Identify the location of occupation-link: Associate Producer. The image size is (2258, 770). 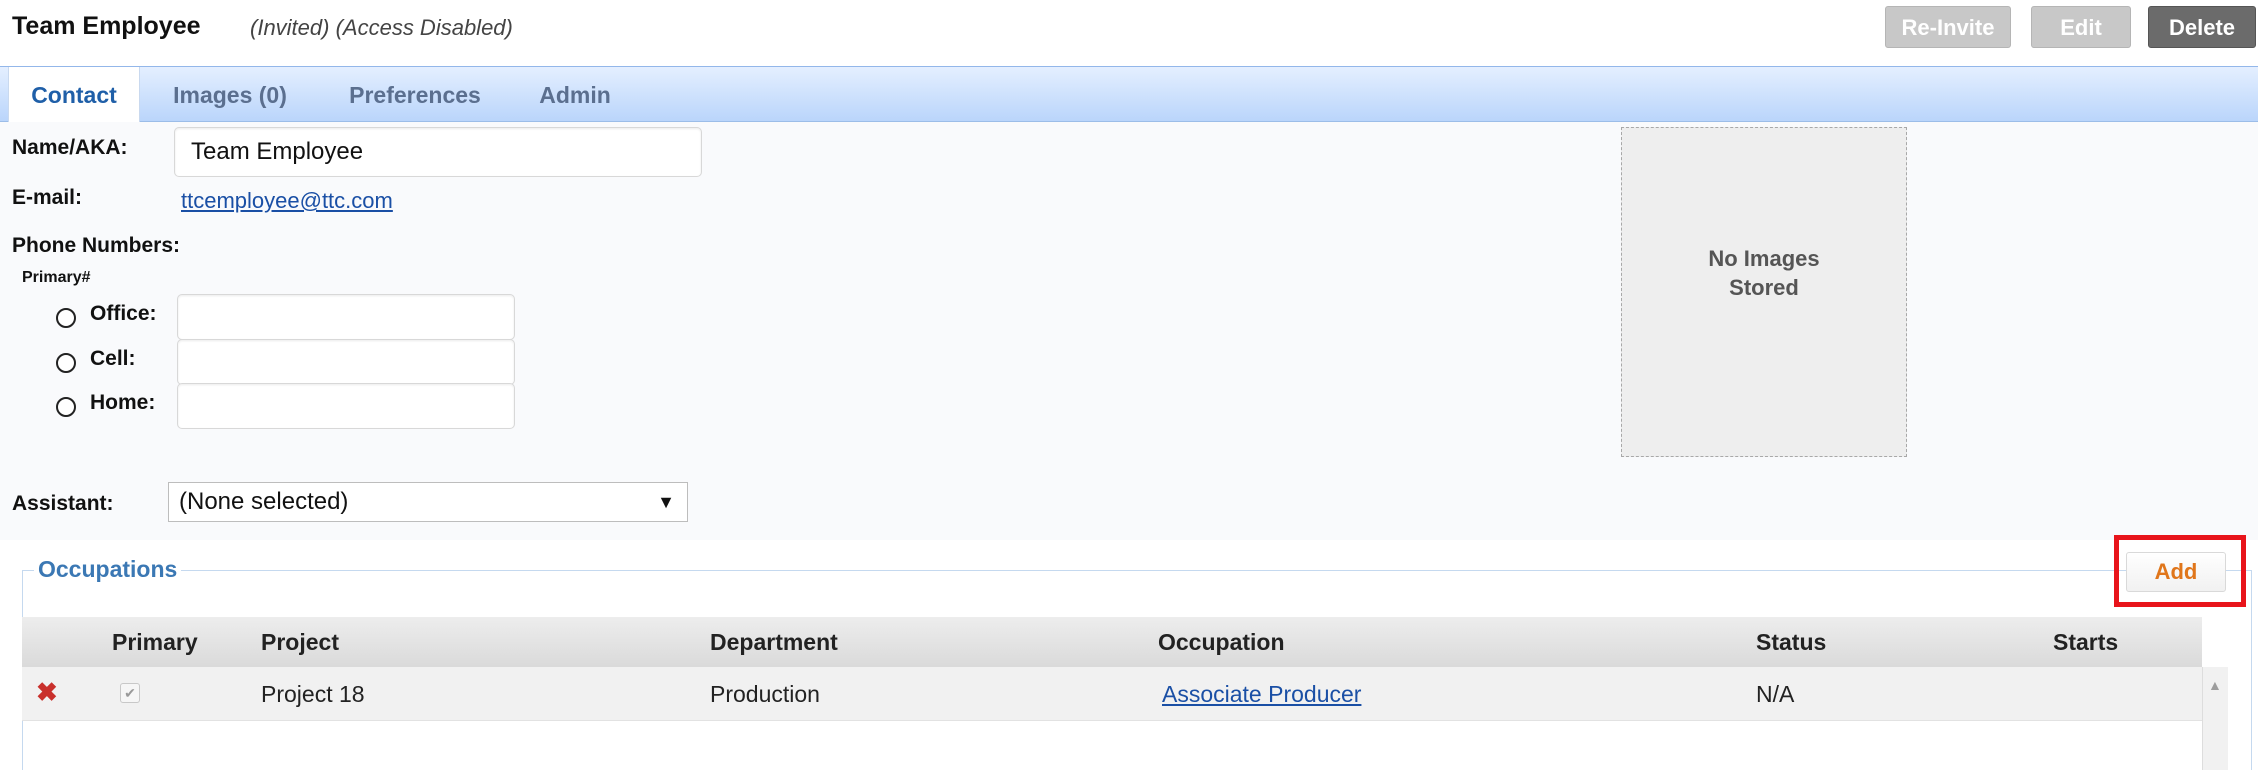
(1261, 694).